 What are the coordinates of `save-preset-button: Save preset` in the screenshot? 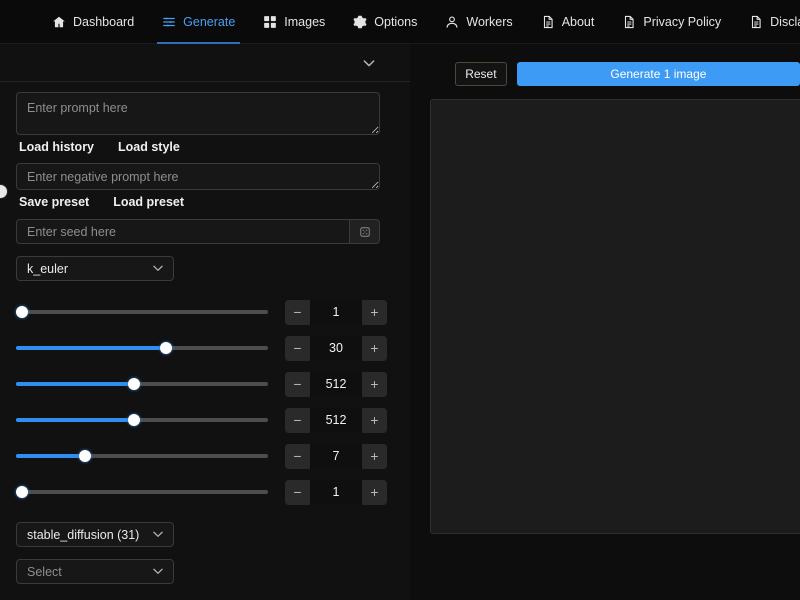 It's located at (54, 202).